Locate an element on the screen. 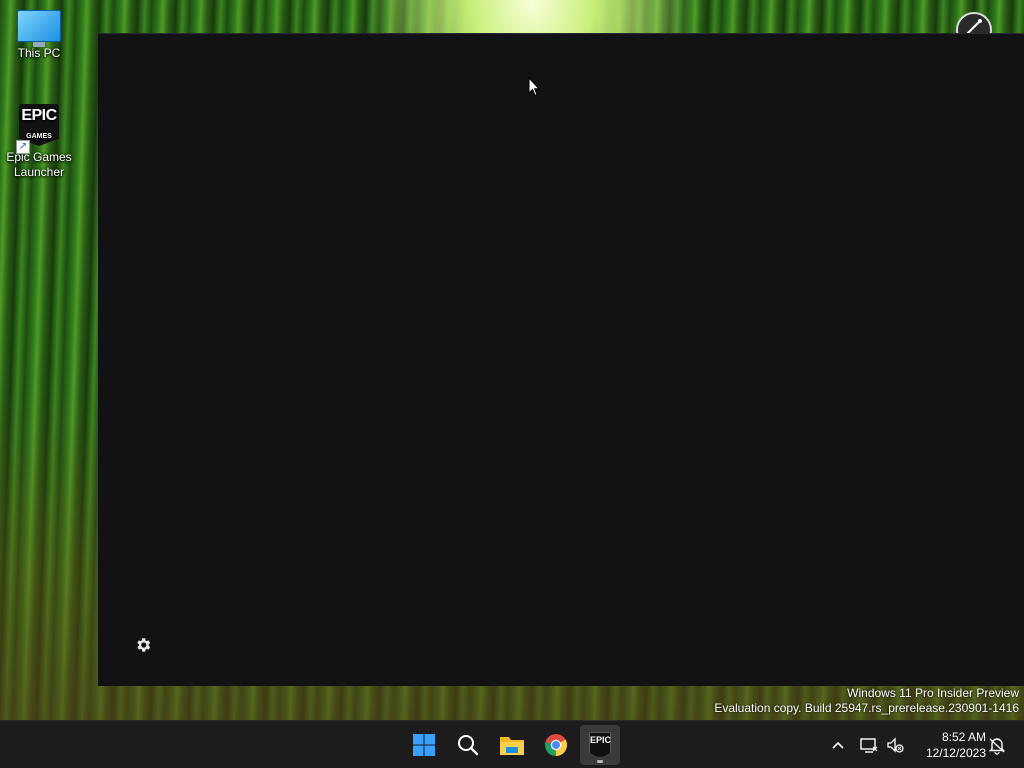  file-explorer-button is located at coordinates (512, 745).